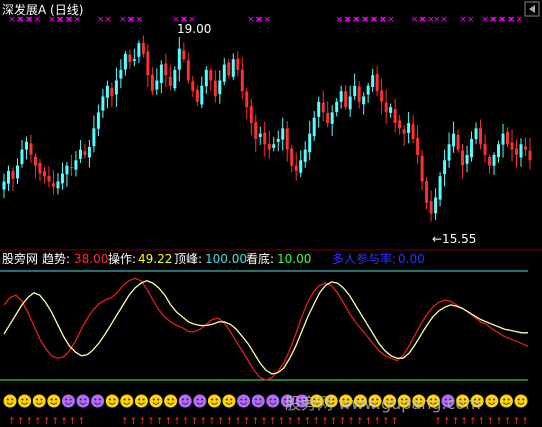 Image resolution: width=542 pixels, height=427 pixels. I want to click on operation-value: 49.22, so click(155, 259).